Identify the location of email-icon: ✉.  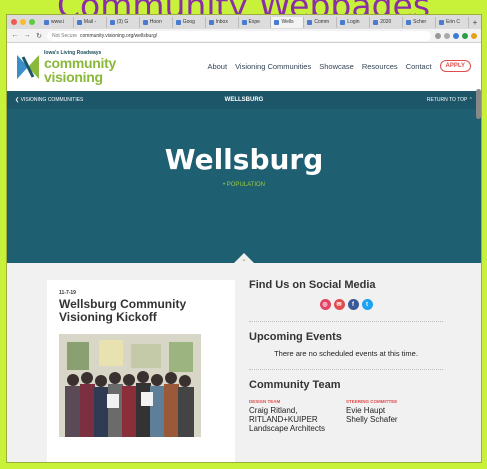
(339, 304).